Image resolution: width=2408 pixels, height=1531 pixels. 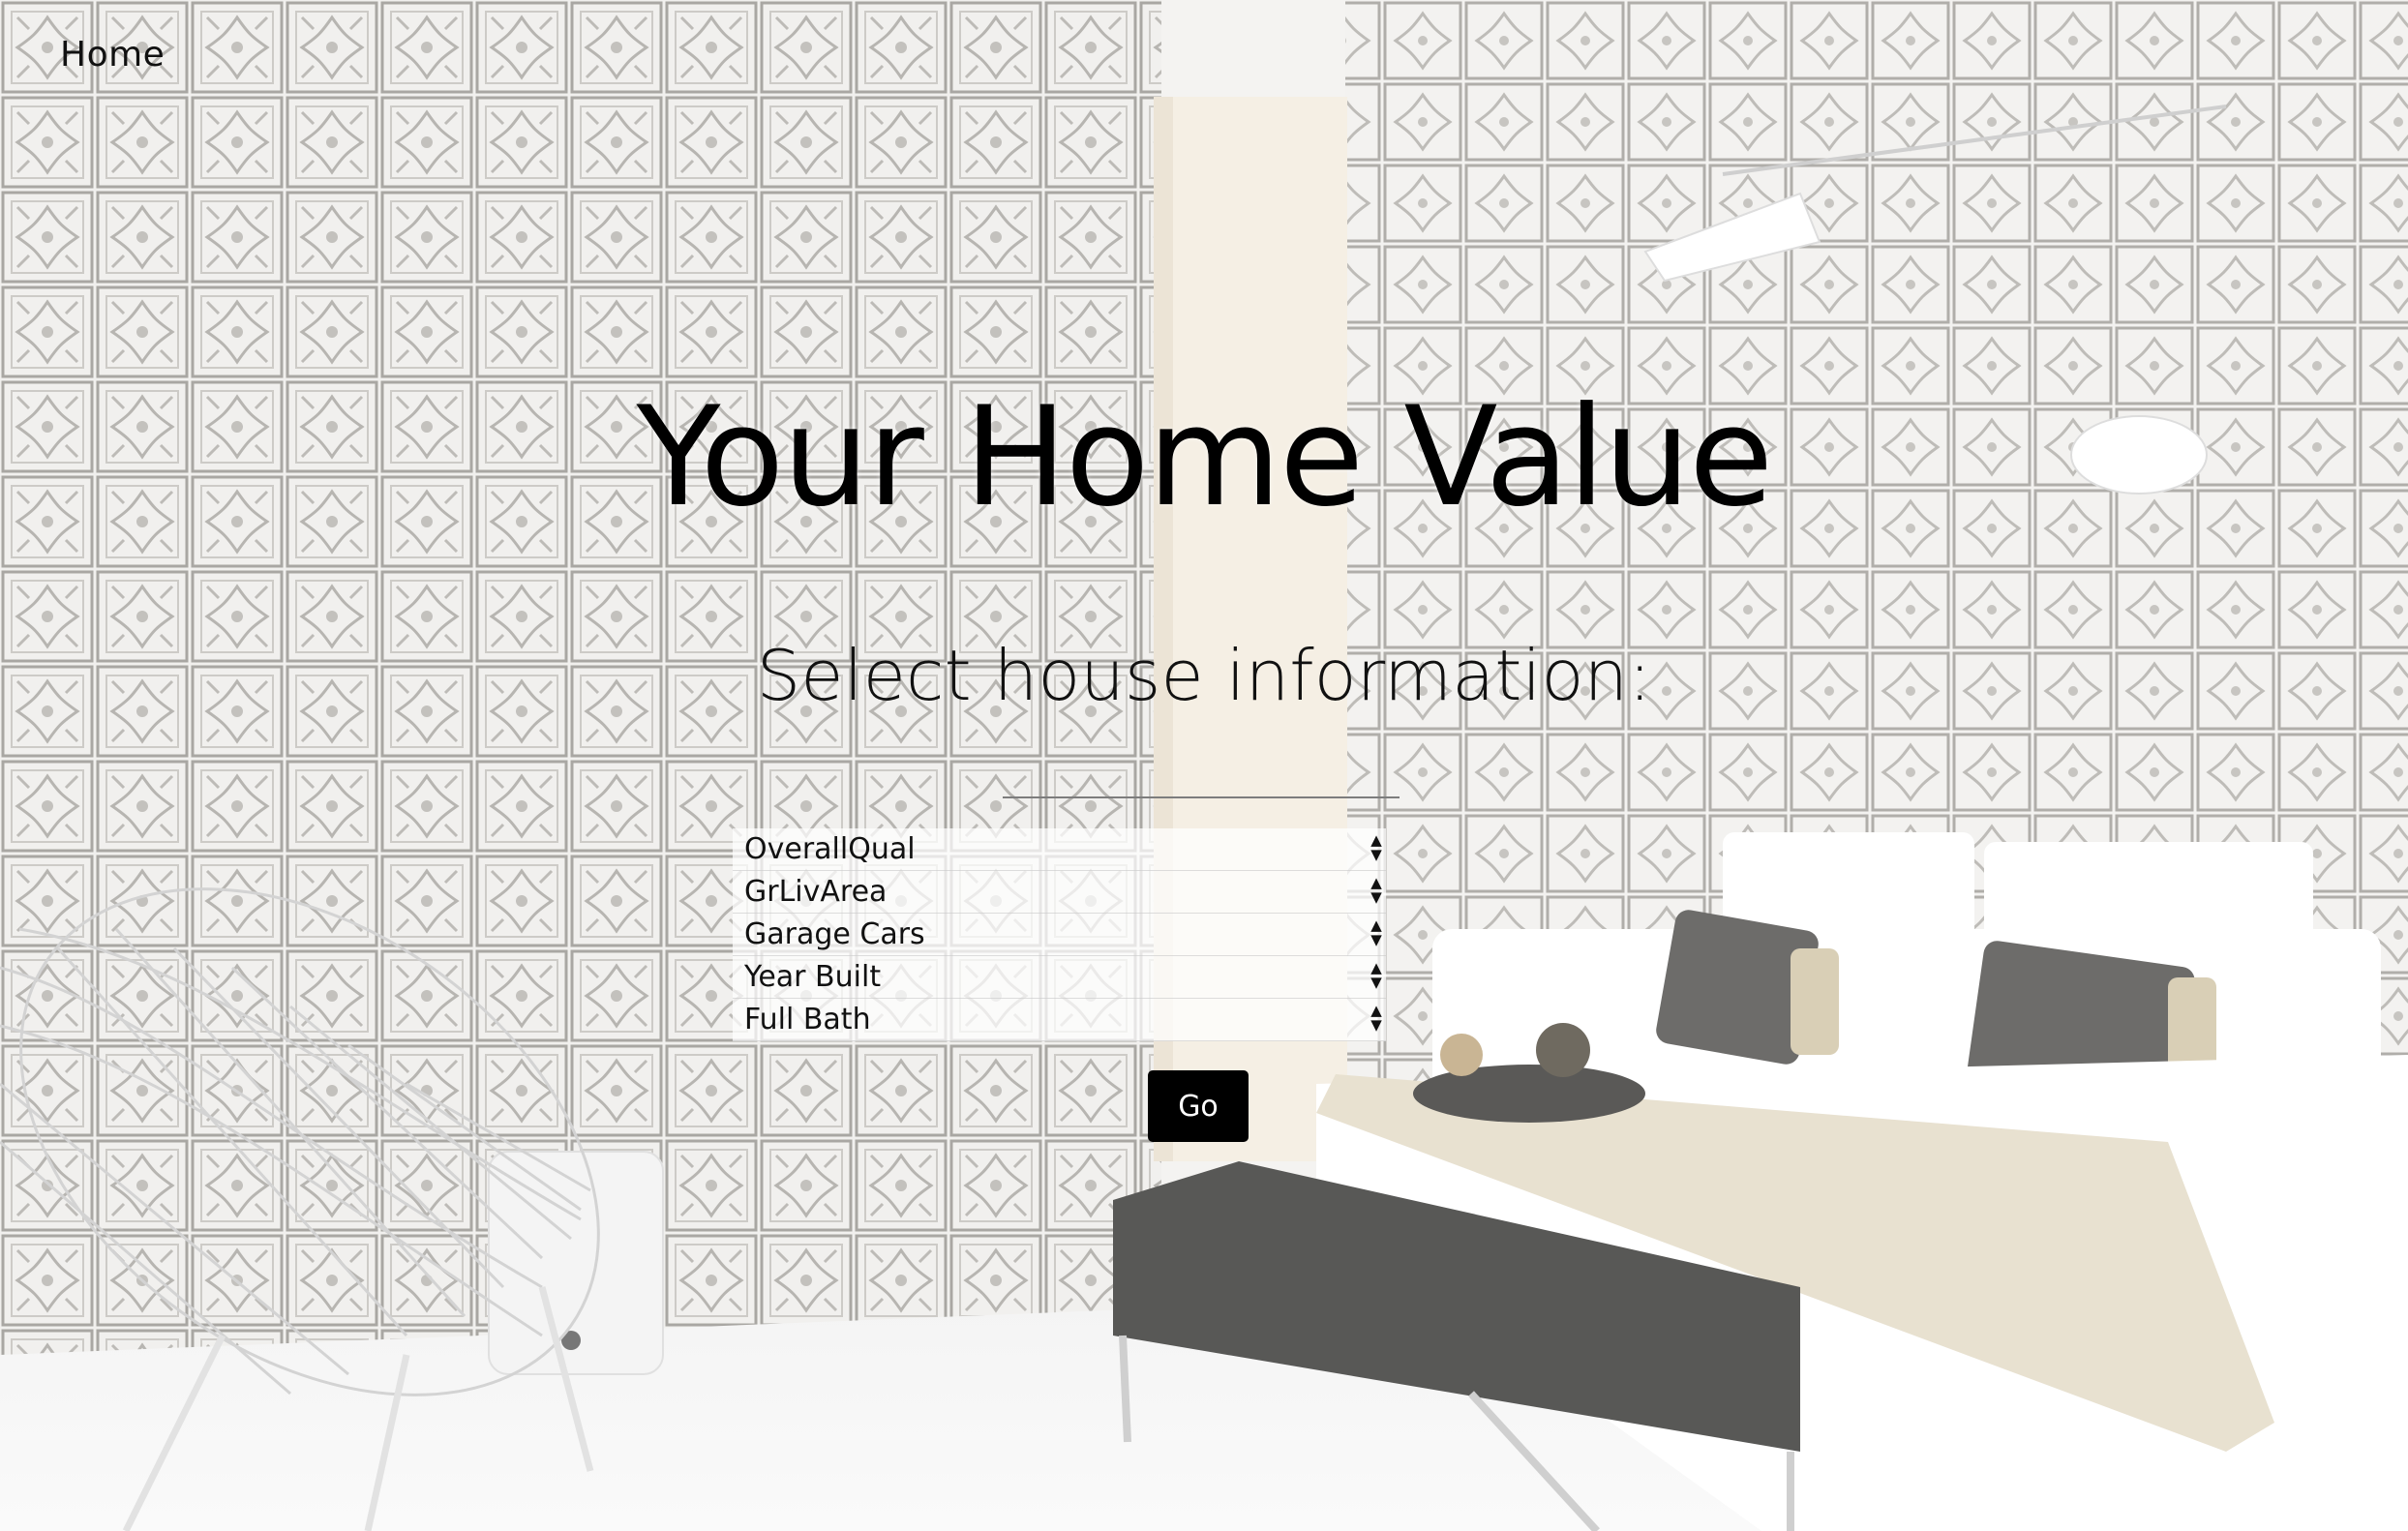 What do you see at coordinates (816, 892) in the screenshot?
I see `select-label: GrLivArea` at bounding box center [816, 892].